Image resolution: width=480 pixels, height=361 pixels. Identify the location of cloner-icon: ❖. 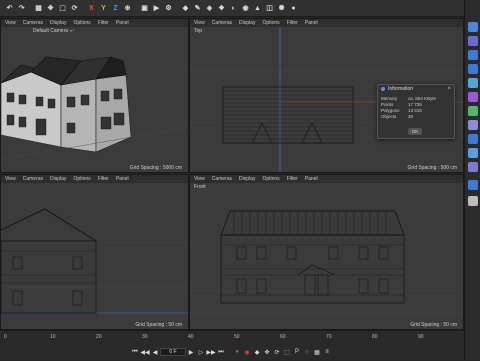
(221, 8).